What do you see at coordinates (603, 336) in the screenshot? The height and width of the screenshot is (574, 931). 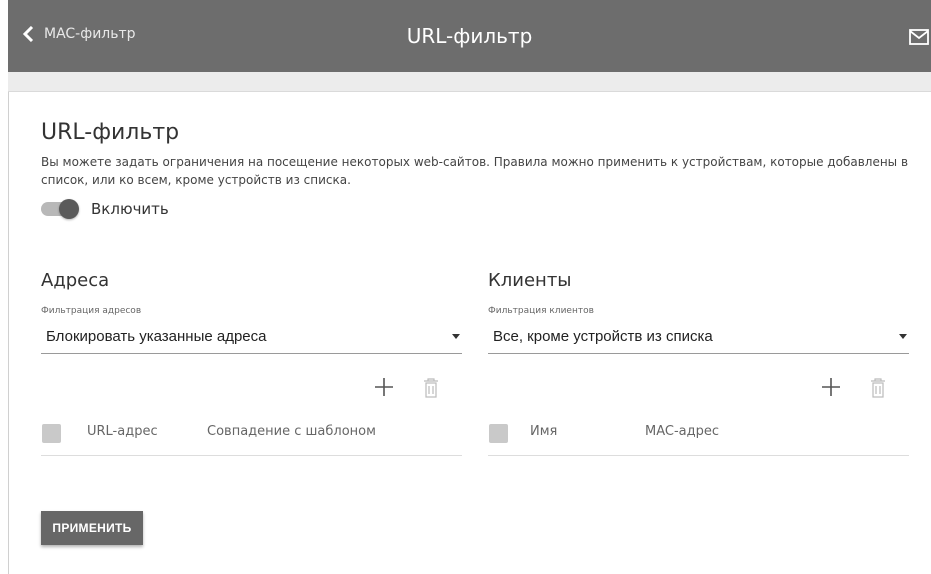 I see `client-filter-value: Все, кроме устройств из списка` at bounding box center [603, 336].